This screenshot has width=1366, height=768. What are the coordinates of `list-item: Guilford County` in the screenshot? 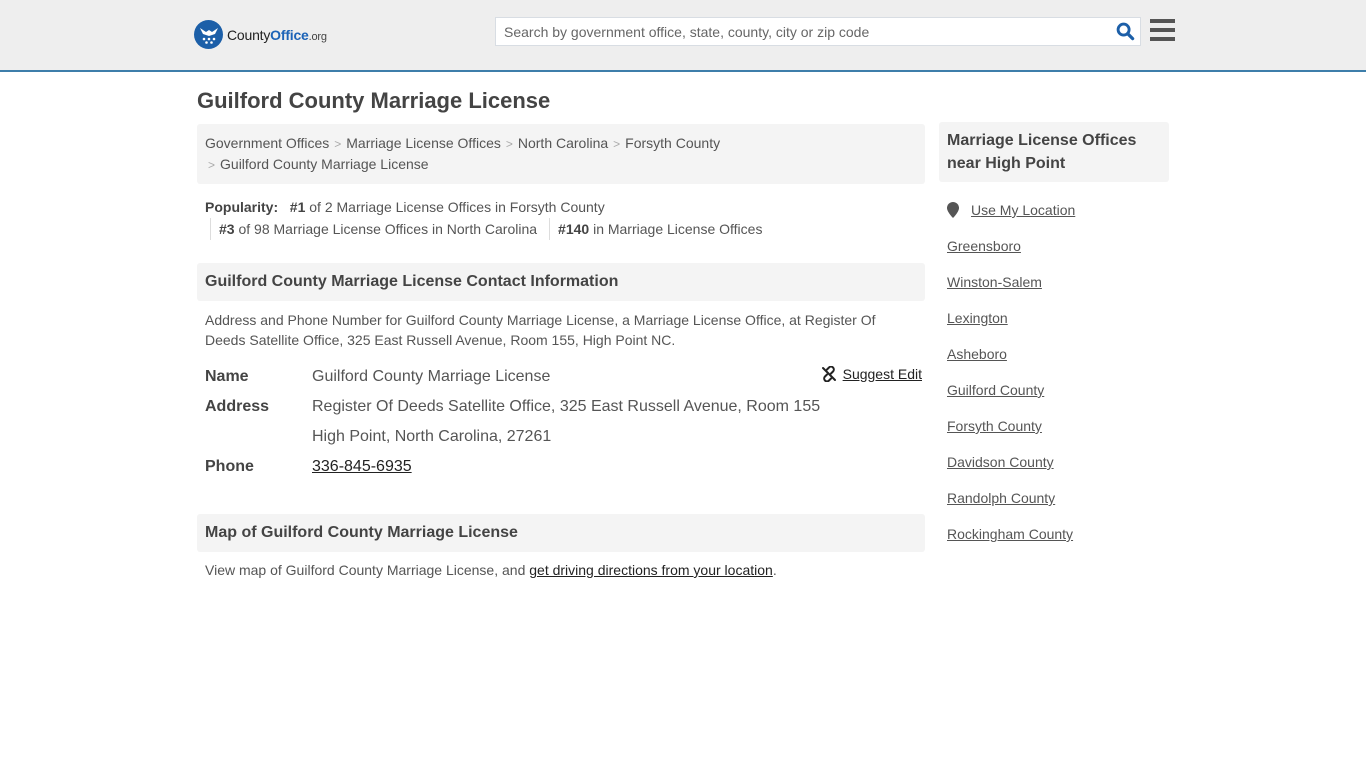 It's located at (1054, 390).